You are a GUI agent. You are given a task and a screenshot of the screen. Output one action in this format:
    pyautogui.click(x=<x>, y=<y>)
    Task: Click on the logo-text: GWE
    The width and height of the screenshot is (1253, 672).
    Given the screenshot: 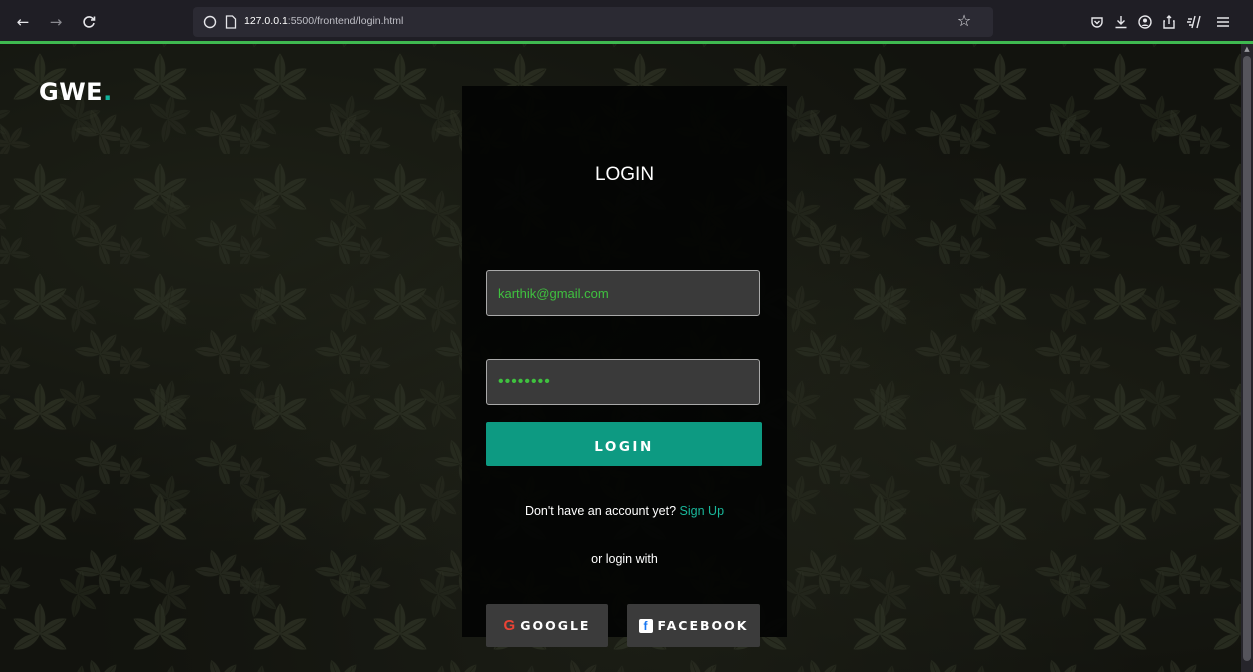 What is the action you would take?
    pyautogui.click(x=71, y=92)
    